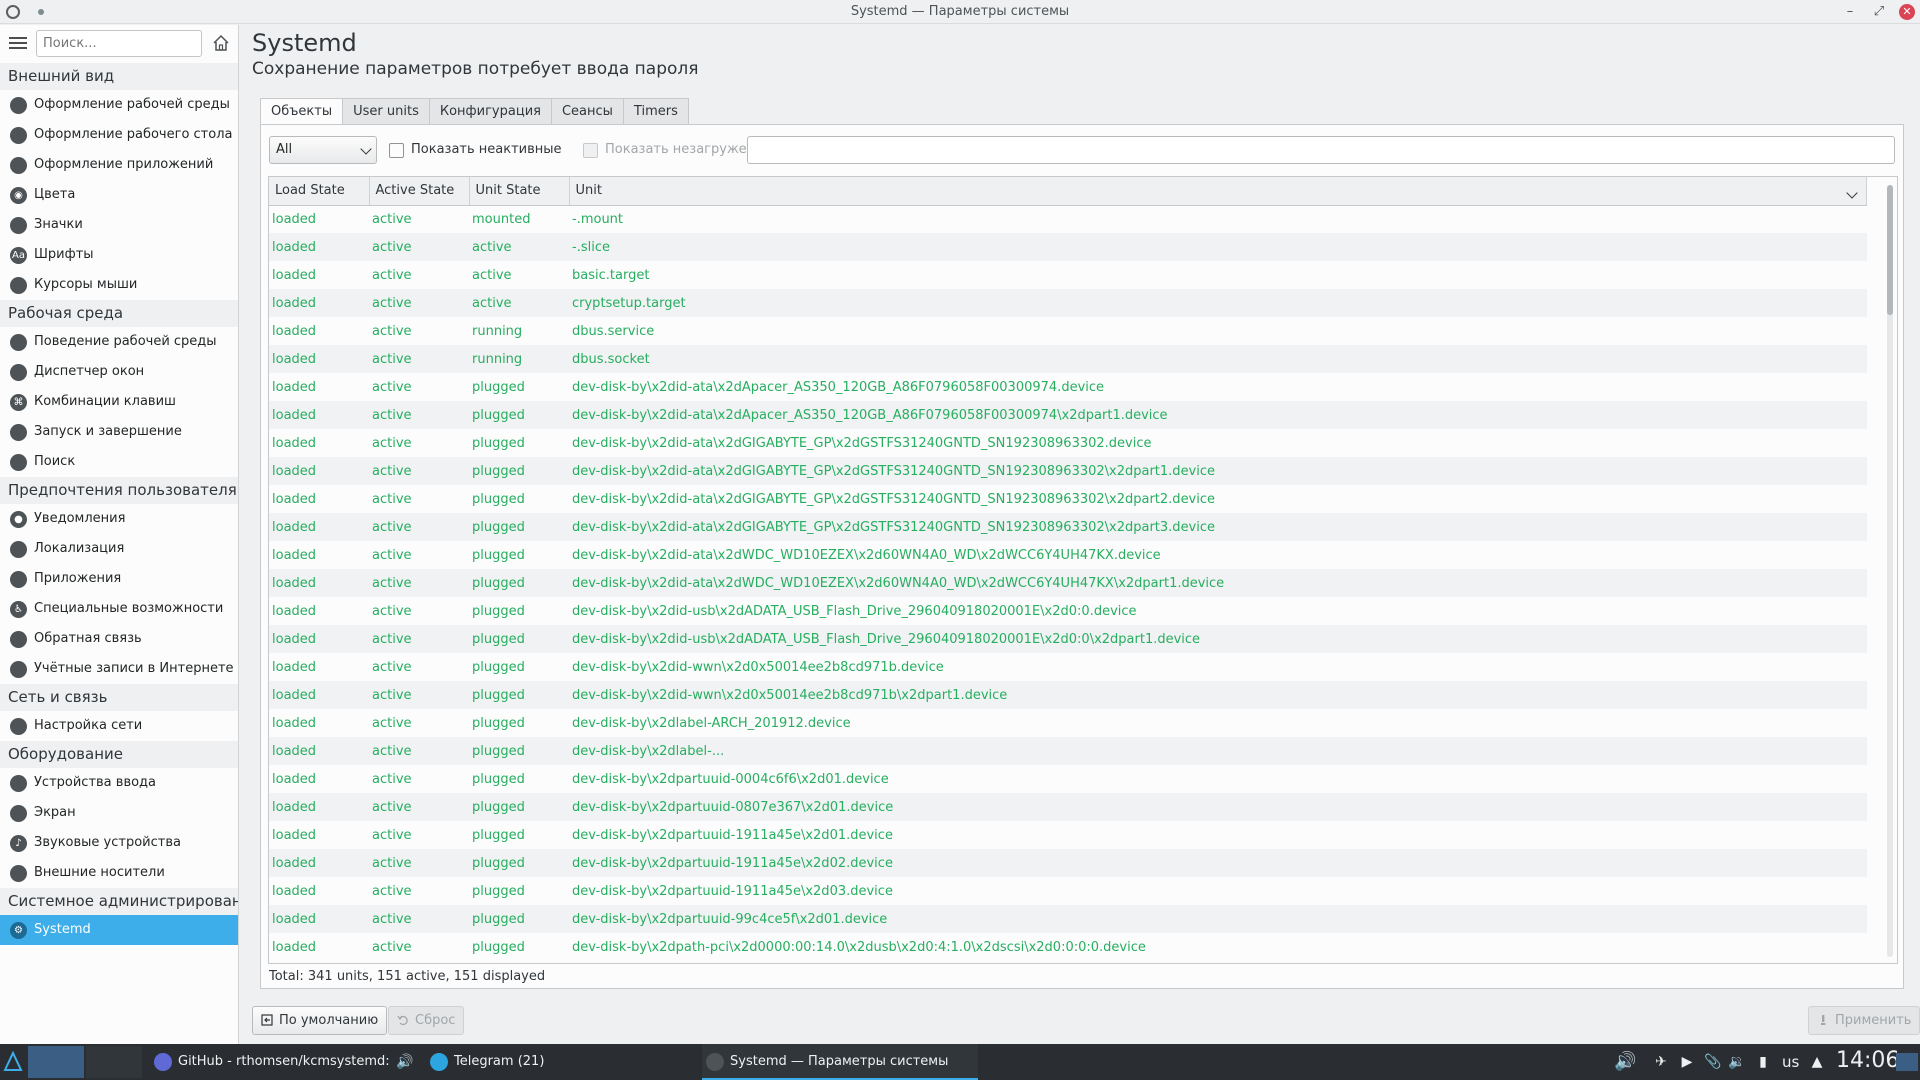 The height and width of the screenshot is (1080, 1920). I want to click on sidebar-item: Оформление рабочего стола, so click(119, 135).